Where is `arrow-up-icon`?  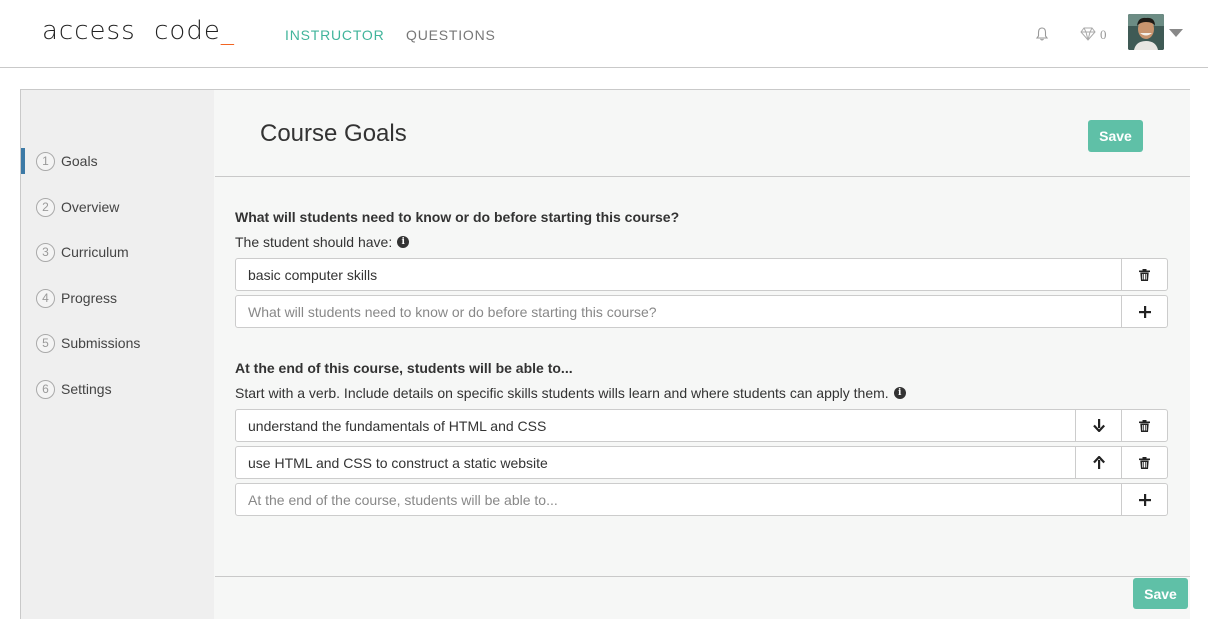
arrow-up-icon is located at coordinates (1098, 462).